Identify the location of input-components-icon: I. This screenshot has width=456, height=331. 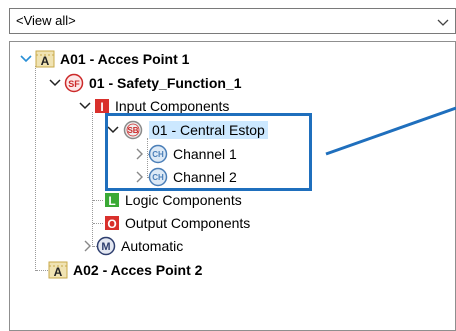
(102, 106).